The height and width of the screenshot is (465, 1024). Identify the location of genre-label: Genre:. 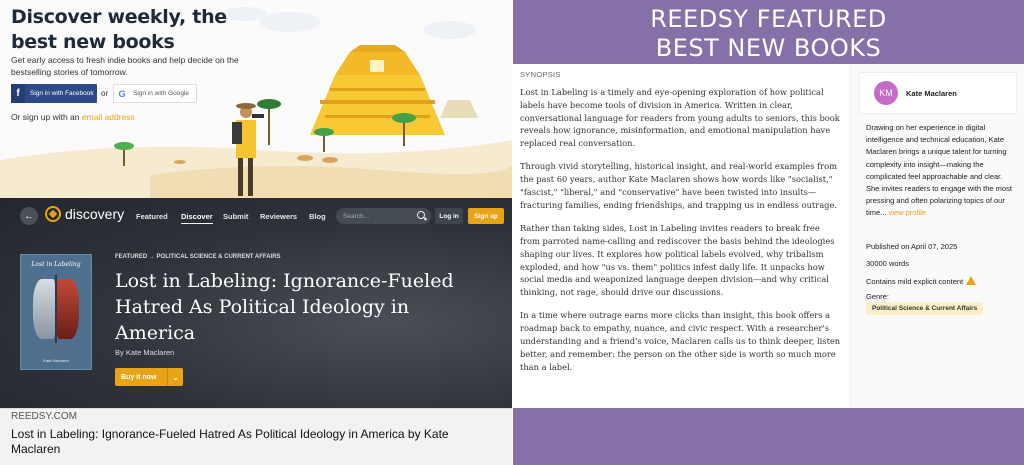
(877, 296).